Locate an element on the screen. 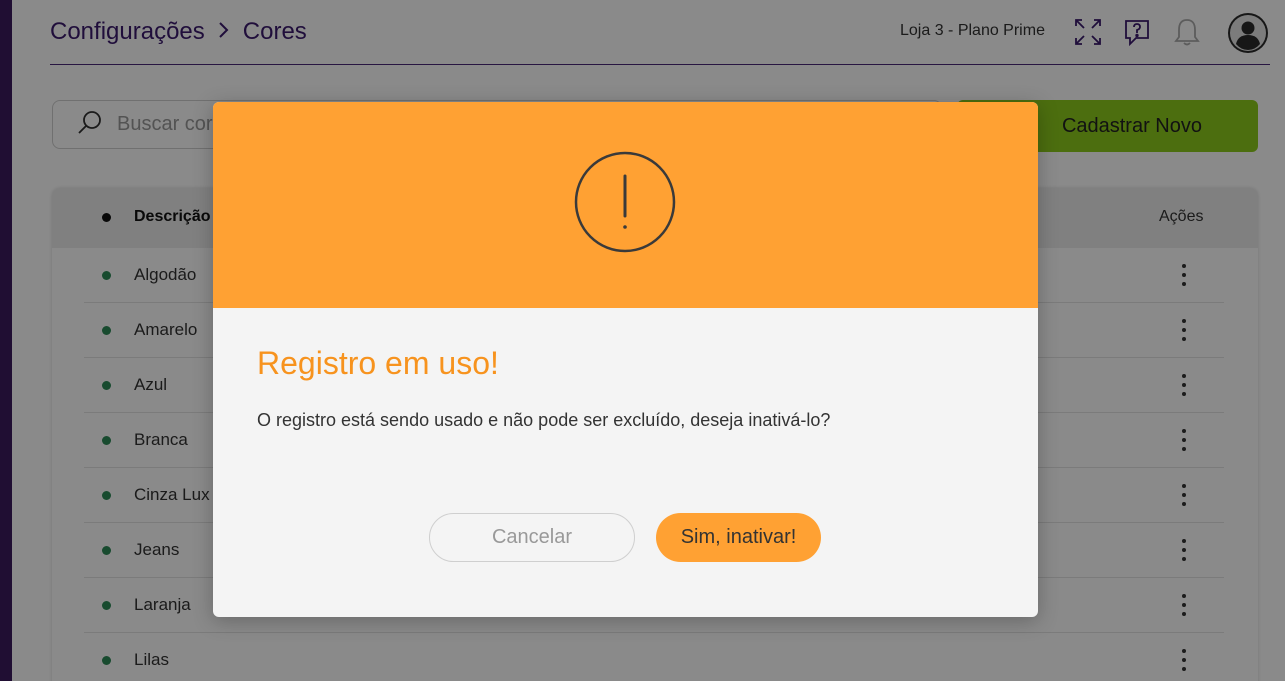 The height and width of the screenshot is (681, 1285). warning-icon is located at coordinates (625, 202).